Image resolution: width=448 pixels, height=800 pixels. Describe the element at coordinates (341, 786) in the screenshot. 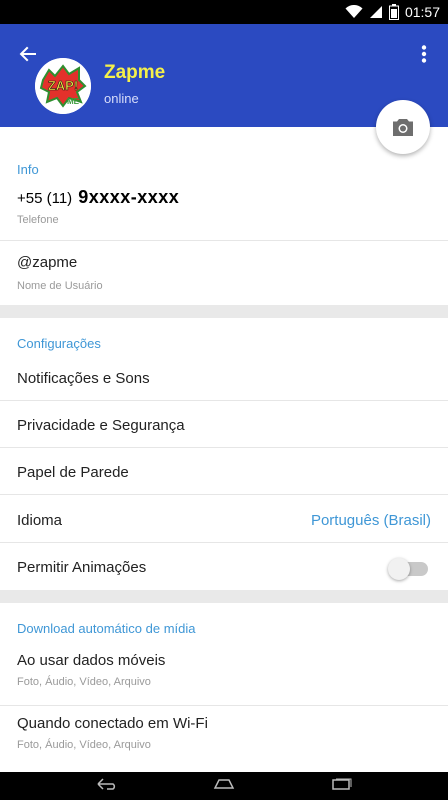

I see `nav-recents-icon` at that location.